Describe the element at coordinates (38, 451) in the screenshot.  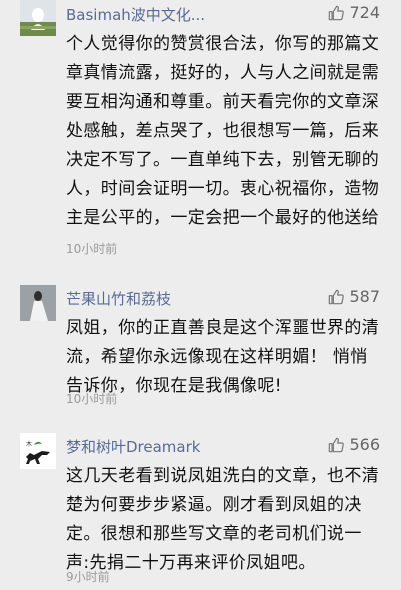
I see `avatar: 木` at that location.